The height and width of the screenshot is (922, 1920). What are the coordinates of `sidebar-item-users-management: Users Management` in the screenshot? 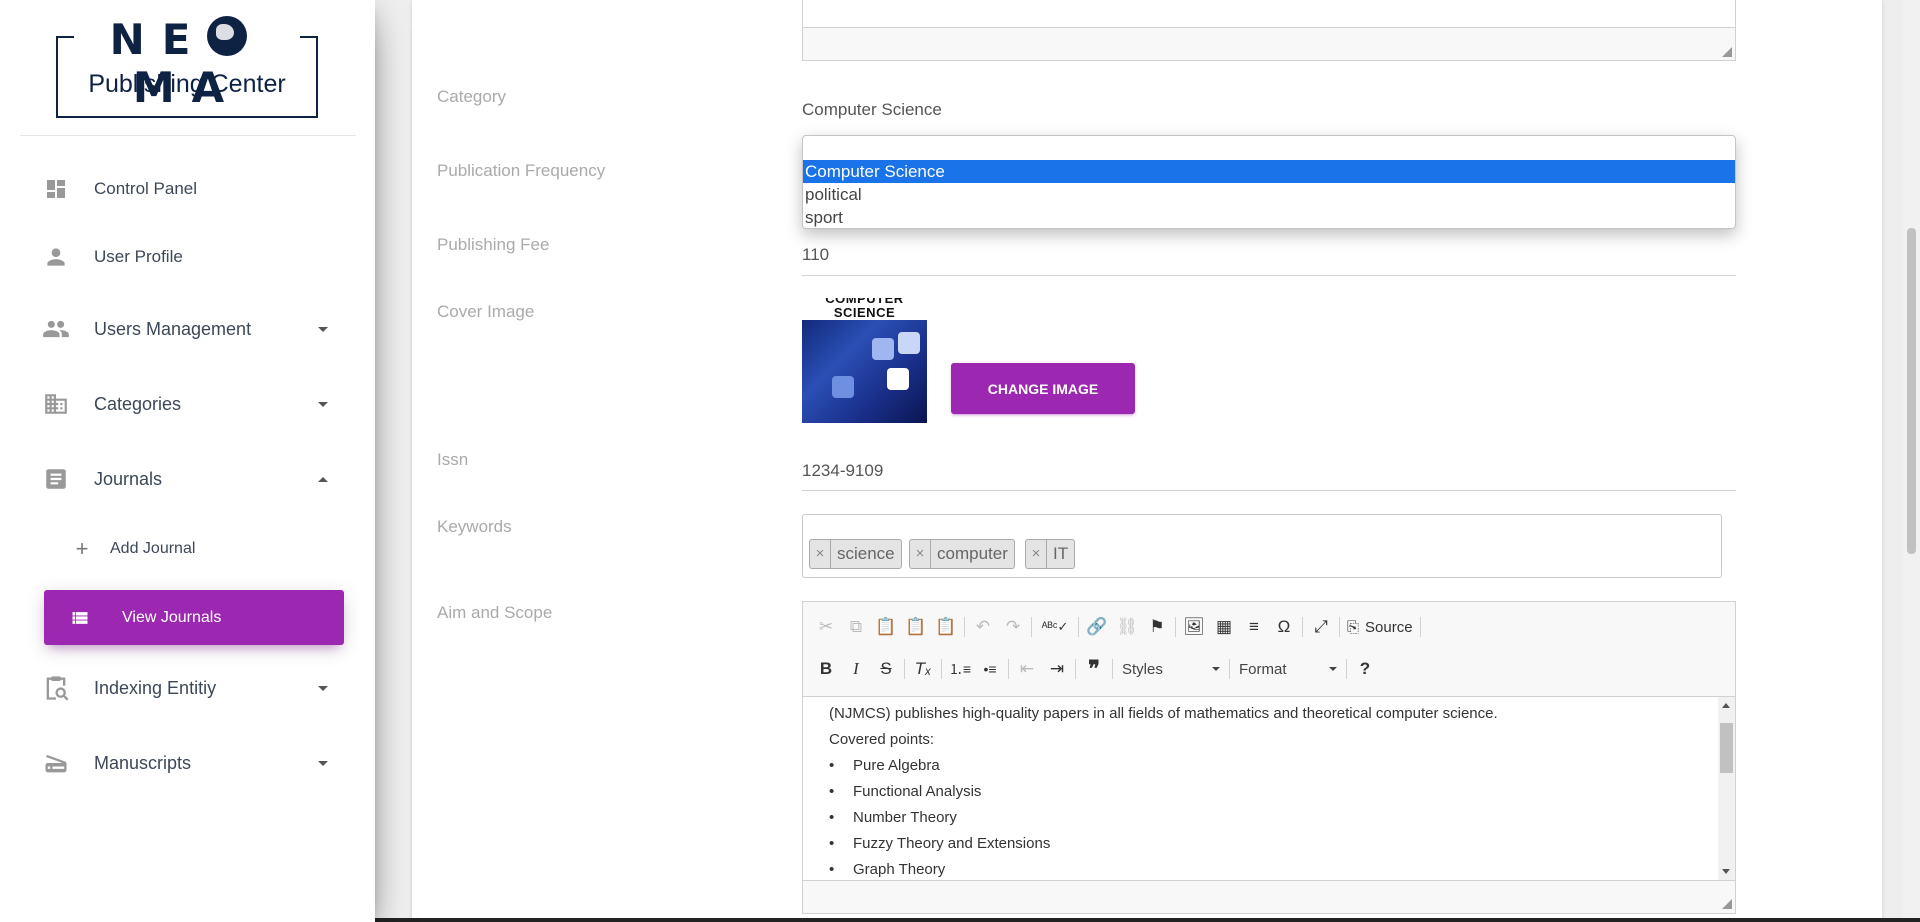 It's located at (190, 329).